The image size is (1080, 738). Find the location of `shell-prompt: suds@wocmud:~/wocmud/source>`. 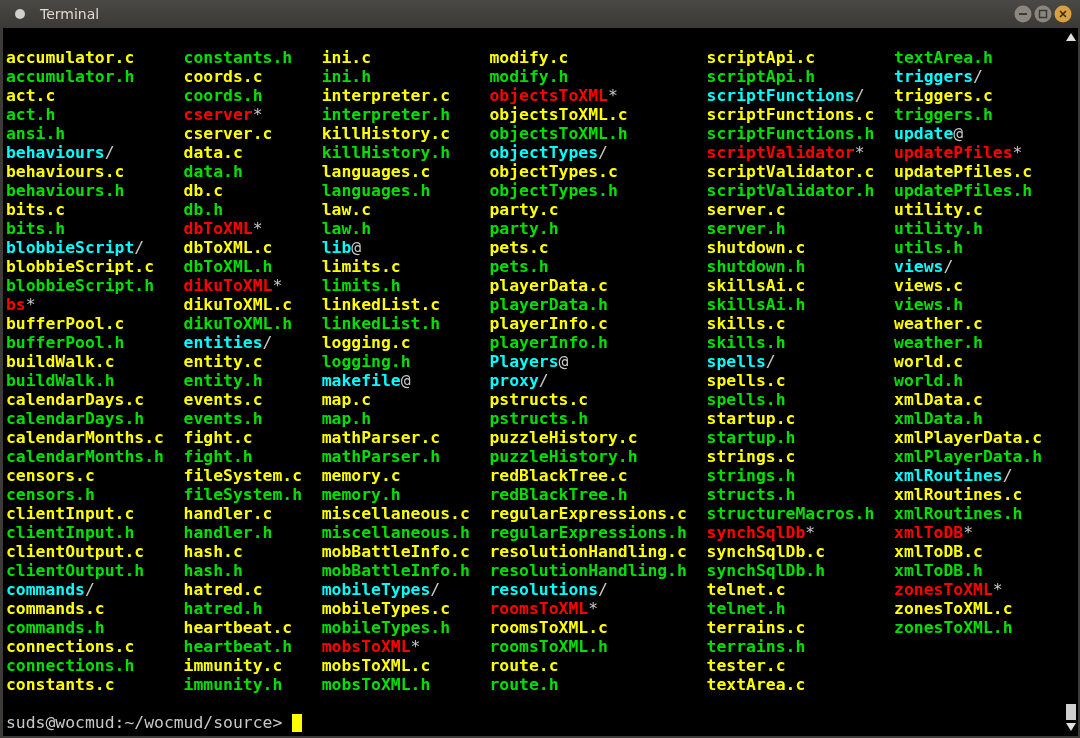

shell-prompt: suds@wocmud:~/wocmud/source> is located at coordinates (144, 722).